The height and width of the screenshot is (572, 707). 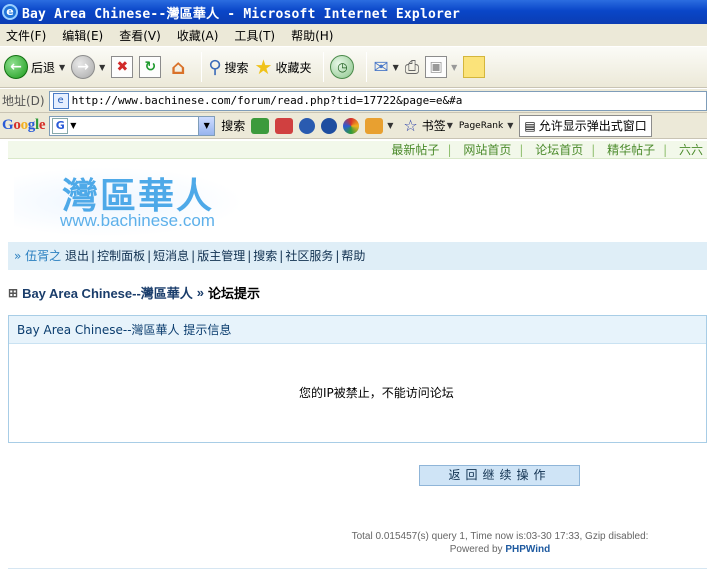 I want to click on menu-favorites: 收藏(A), so click(x=198, y=35).